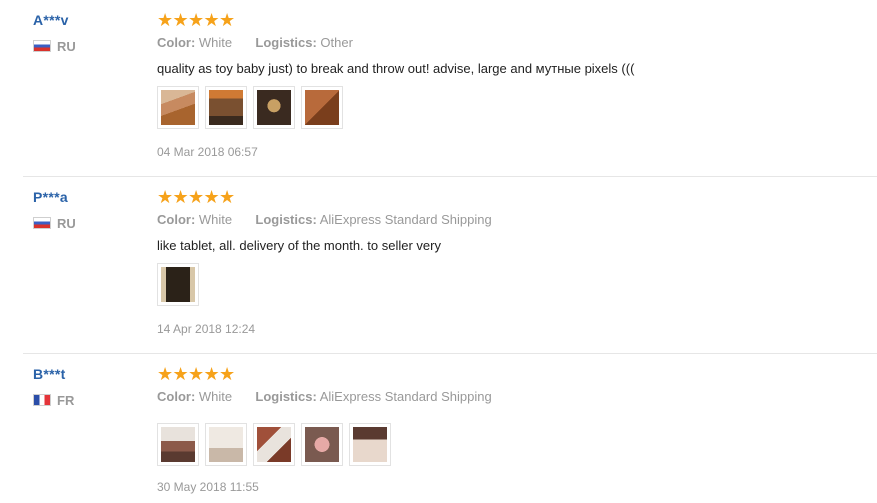 This screenshot has width=877, height=503. I want to click on review-date: 14 Apr 2018 12:24, so click(206, 329).